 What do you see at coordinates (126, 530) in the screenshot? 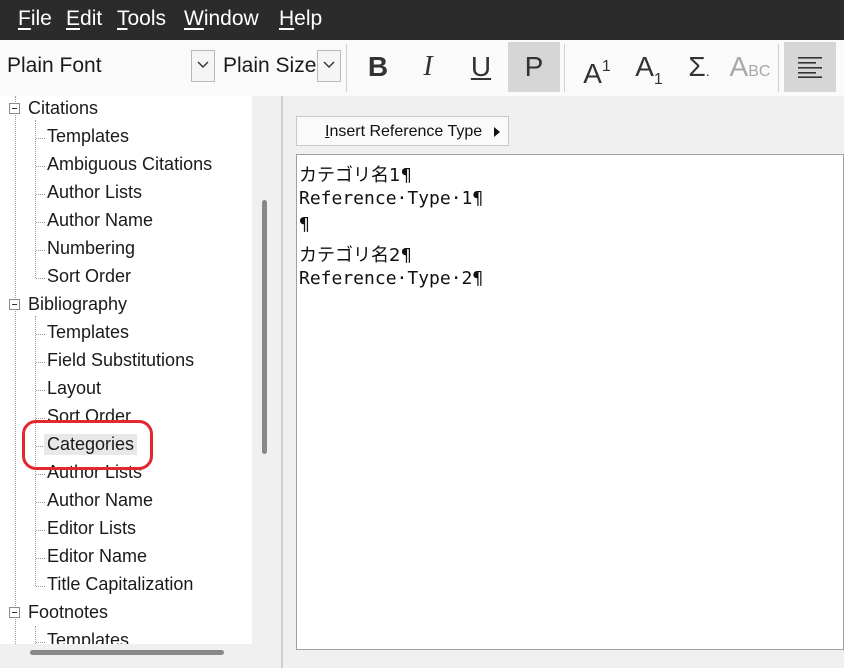
I see `tree-node-editor-lists: Editor Lists` at bounding box center [126, 530].